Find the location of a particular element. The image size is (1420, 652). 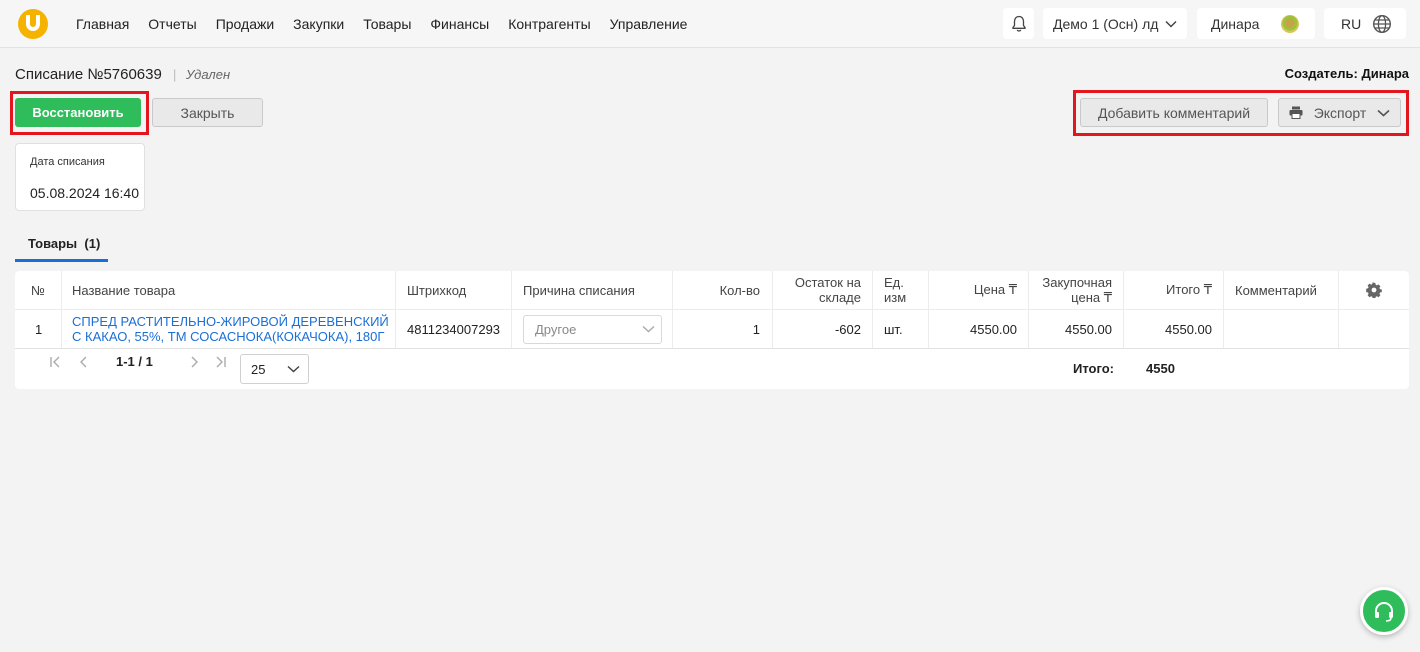

add-comment-button: Добавить комментарий is located at coordinates (1174, 112).